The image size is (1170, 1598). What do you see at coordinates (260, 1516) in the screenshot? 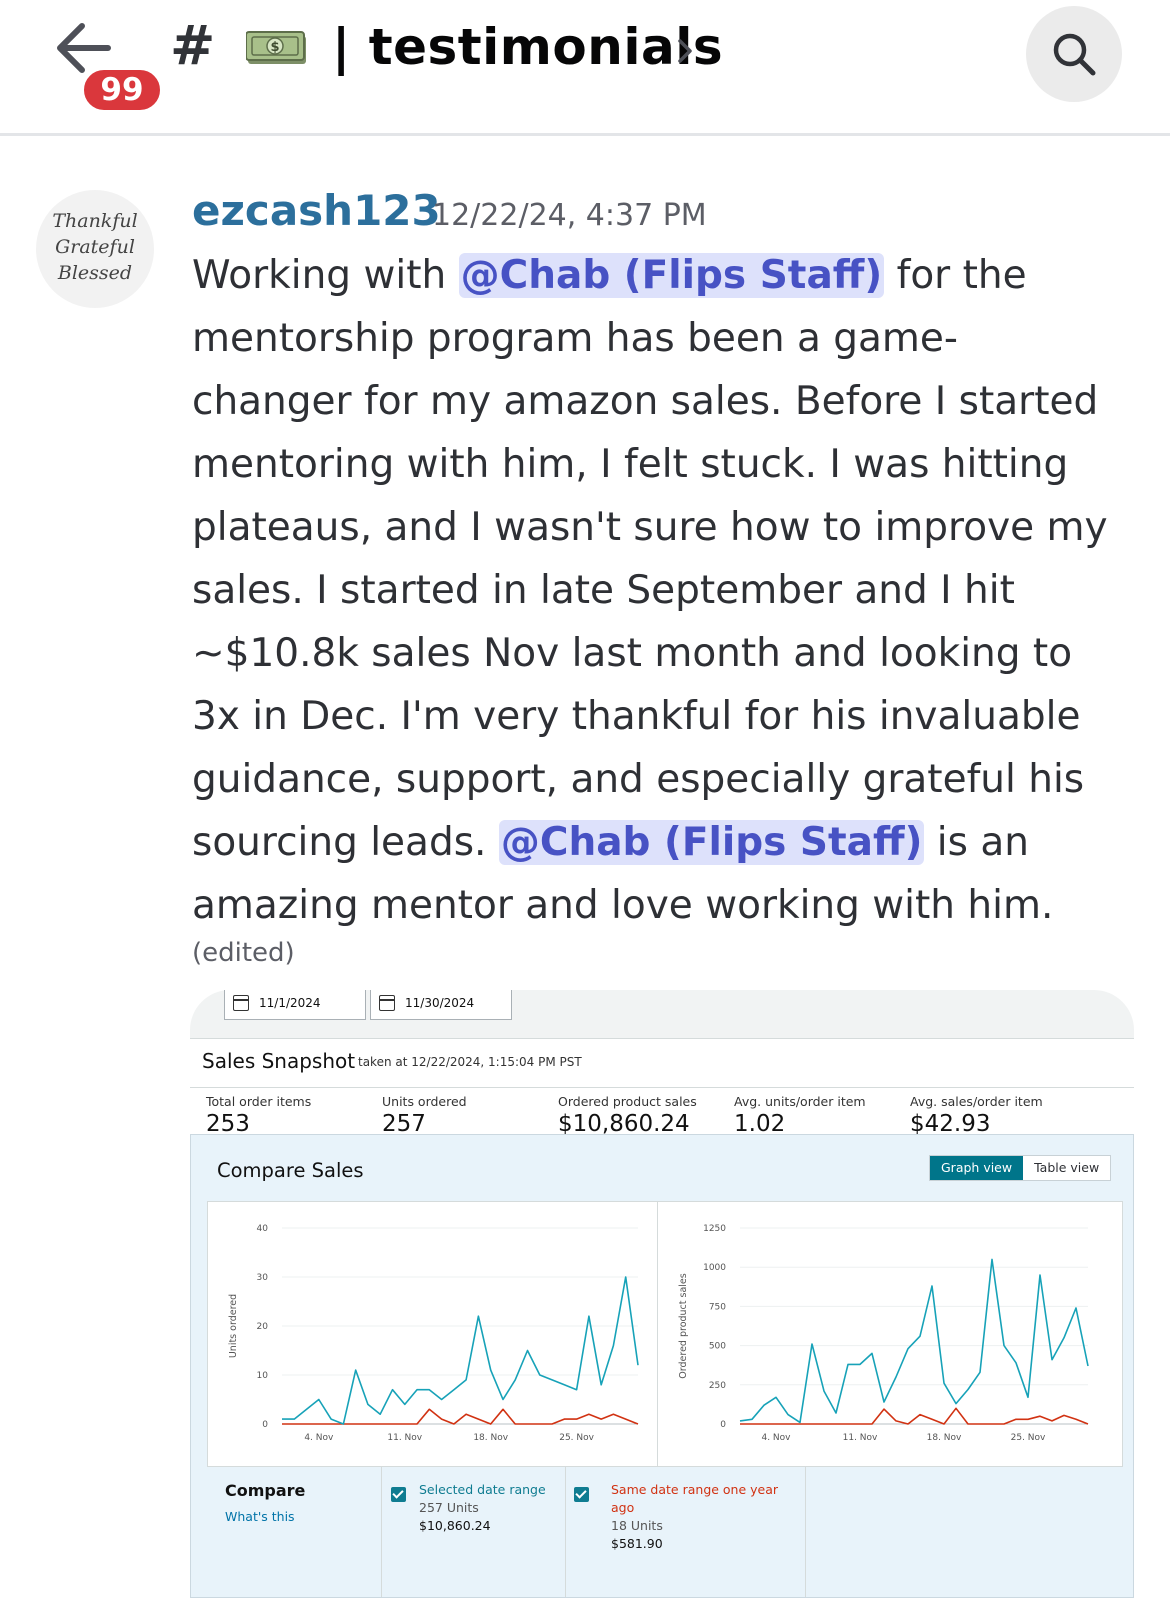
I see `whats-this-link: What's this` at bounding box center [260, 1516].